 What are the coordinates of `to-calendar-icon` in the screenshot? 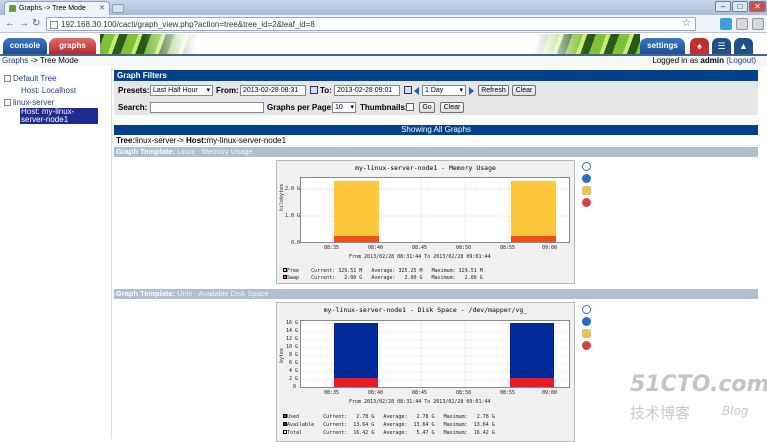 It's located at (408, 90).